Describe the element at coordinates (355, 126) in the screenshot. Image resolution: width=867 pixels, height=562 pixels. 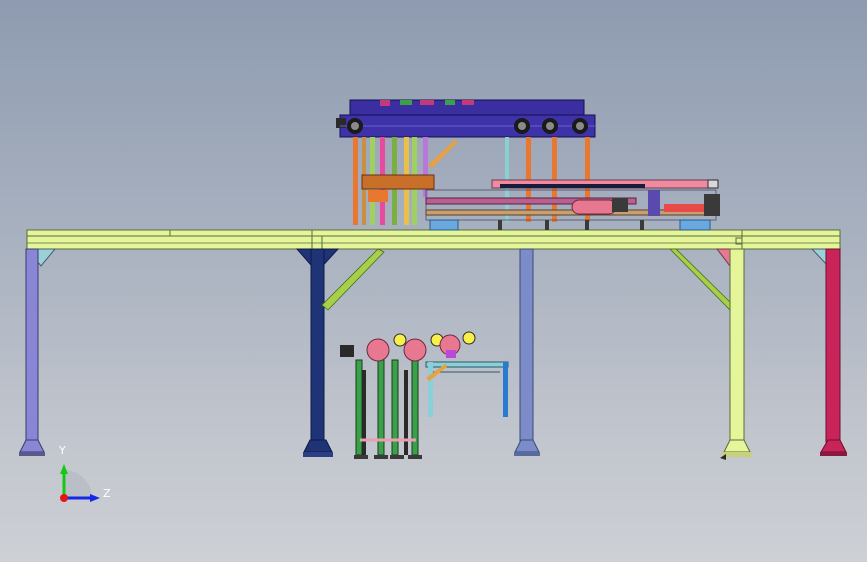
I see `pulley-left` at that location.